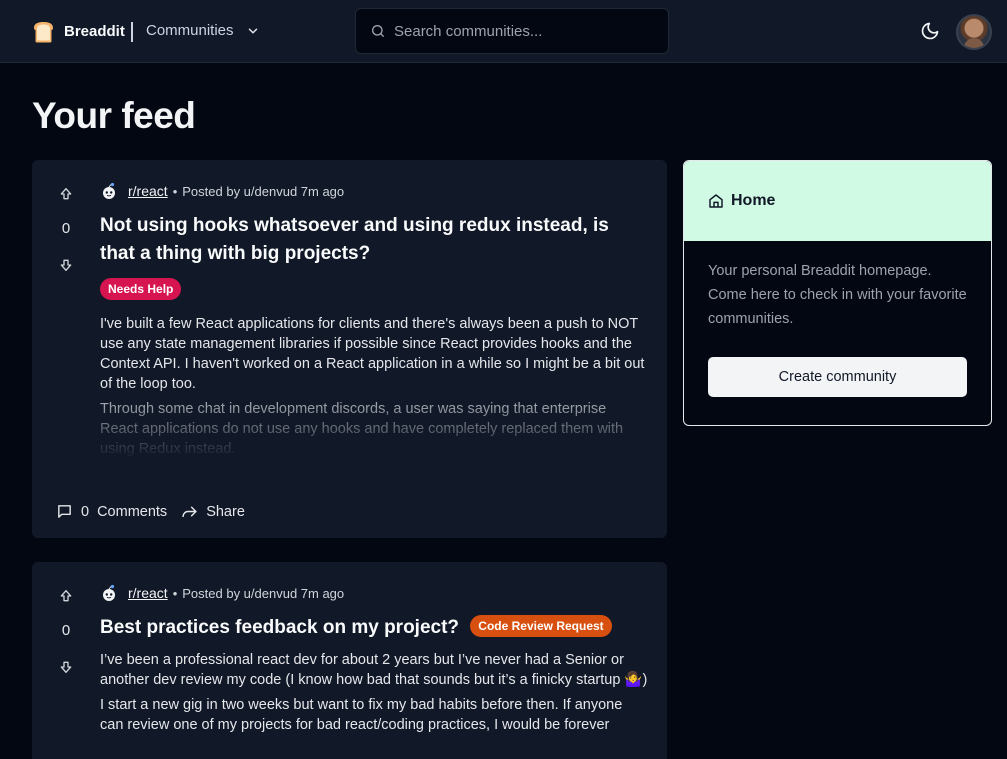 Image resolution: width=1007 pixels, height=759 pixels. Describe the element at coordinates (225, 511) in the screenshot. I see `share-label: Share` at that location.